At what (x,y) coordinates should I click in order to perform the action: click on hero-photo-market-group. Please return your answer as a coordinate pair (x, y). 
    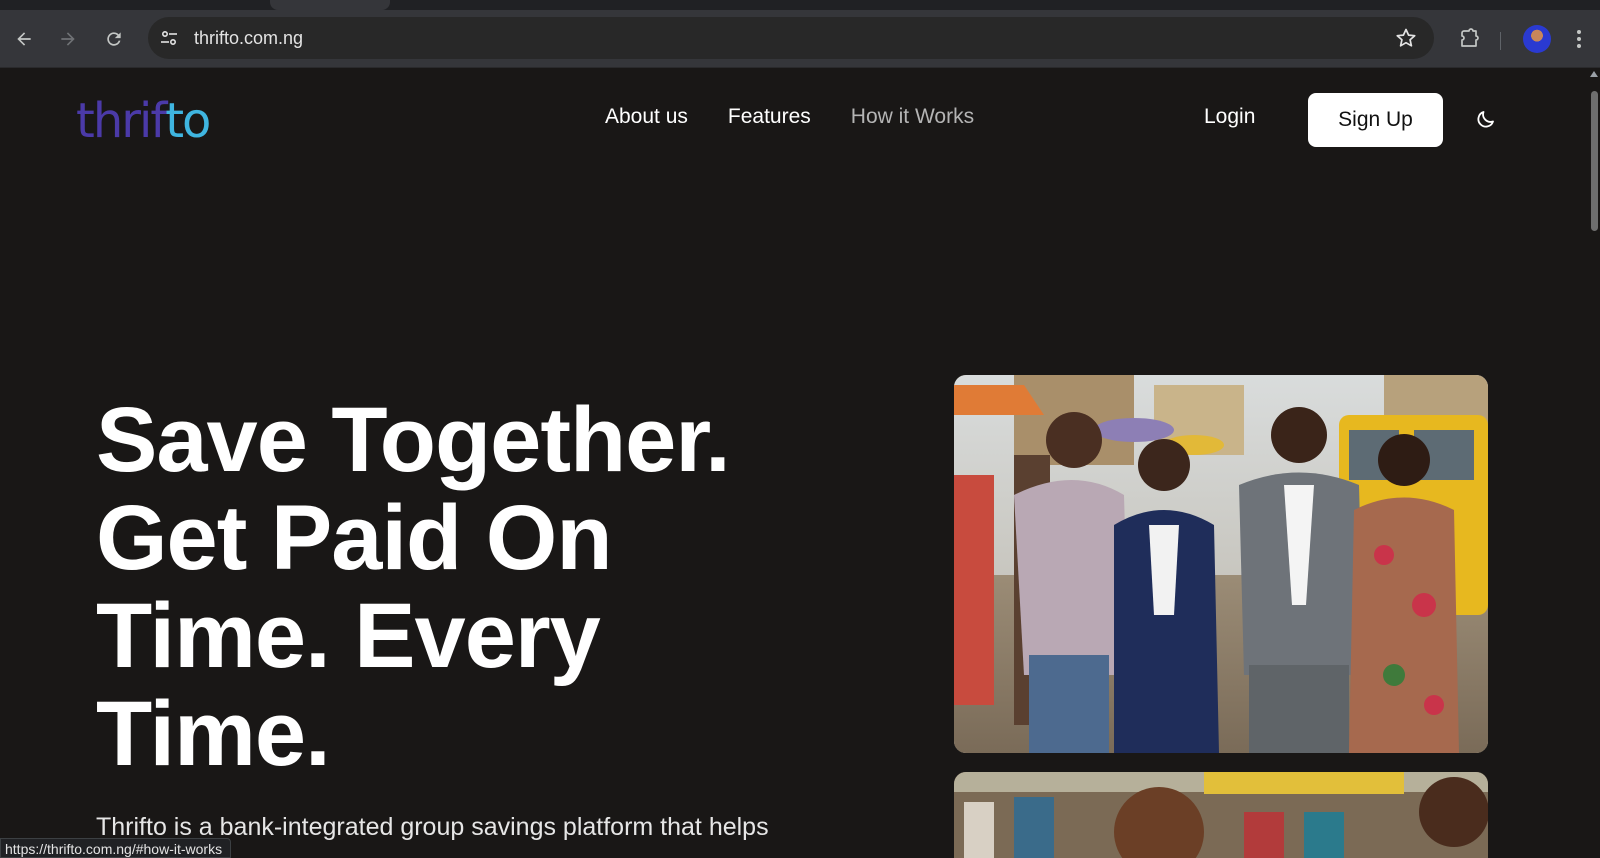
    Looking at the image, I should click on (1221, 564).